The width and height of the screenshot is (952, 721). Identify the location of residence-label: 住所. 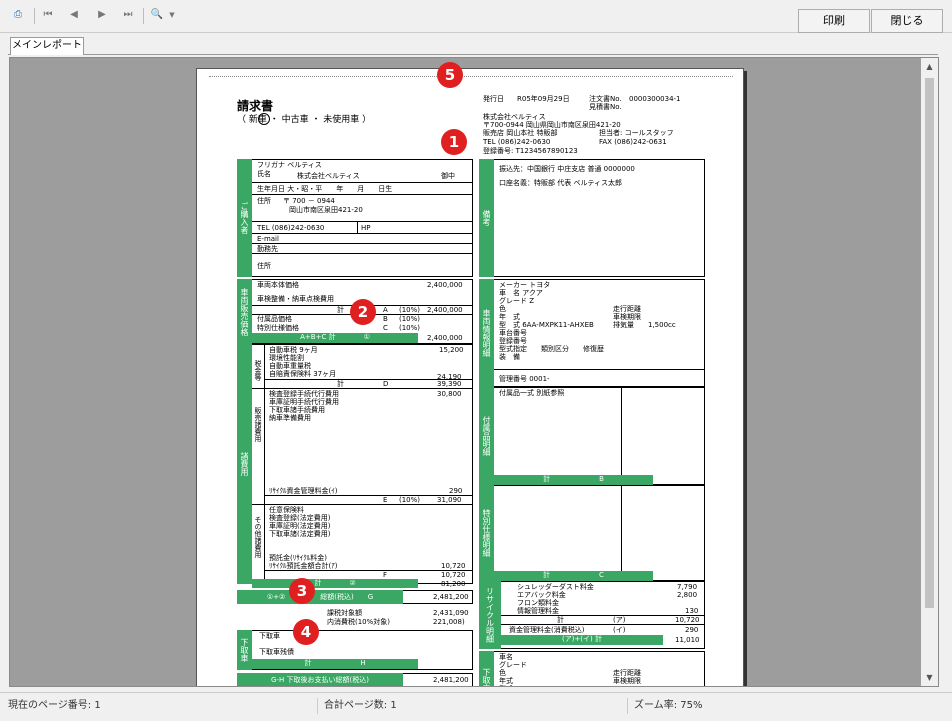
(264, 266).